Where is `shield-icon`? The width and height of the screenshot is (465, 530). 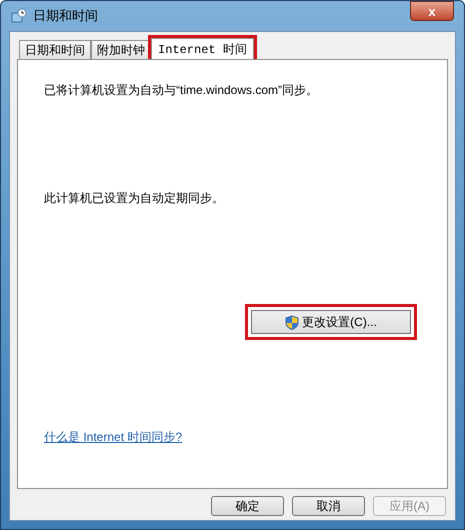 shield-icon is located at coordinates (292, 322).